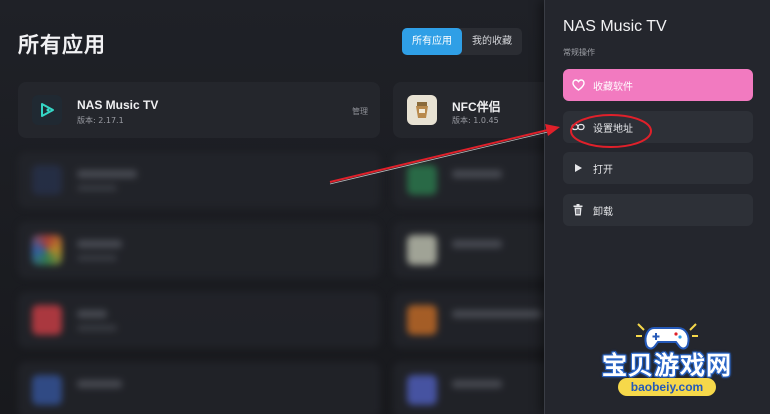  I want to click on trash-icon, so click(578, 210).